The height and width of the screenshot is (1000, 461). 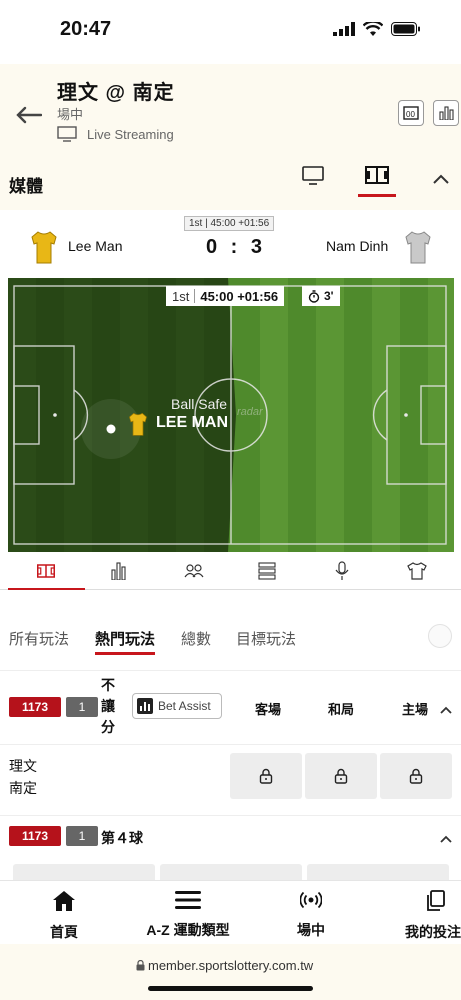 What do you see at coordinates (181, 296) in the screenshot?
I see `pitch-period: 1st` at bounding box center [181, 296].